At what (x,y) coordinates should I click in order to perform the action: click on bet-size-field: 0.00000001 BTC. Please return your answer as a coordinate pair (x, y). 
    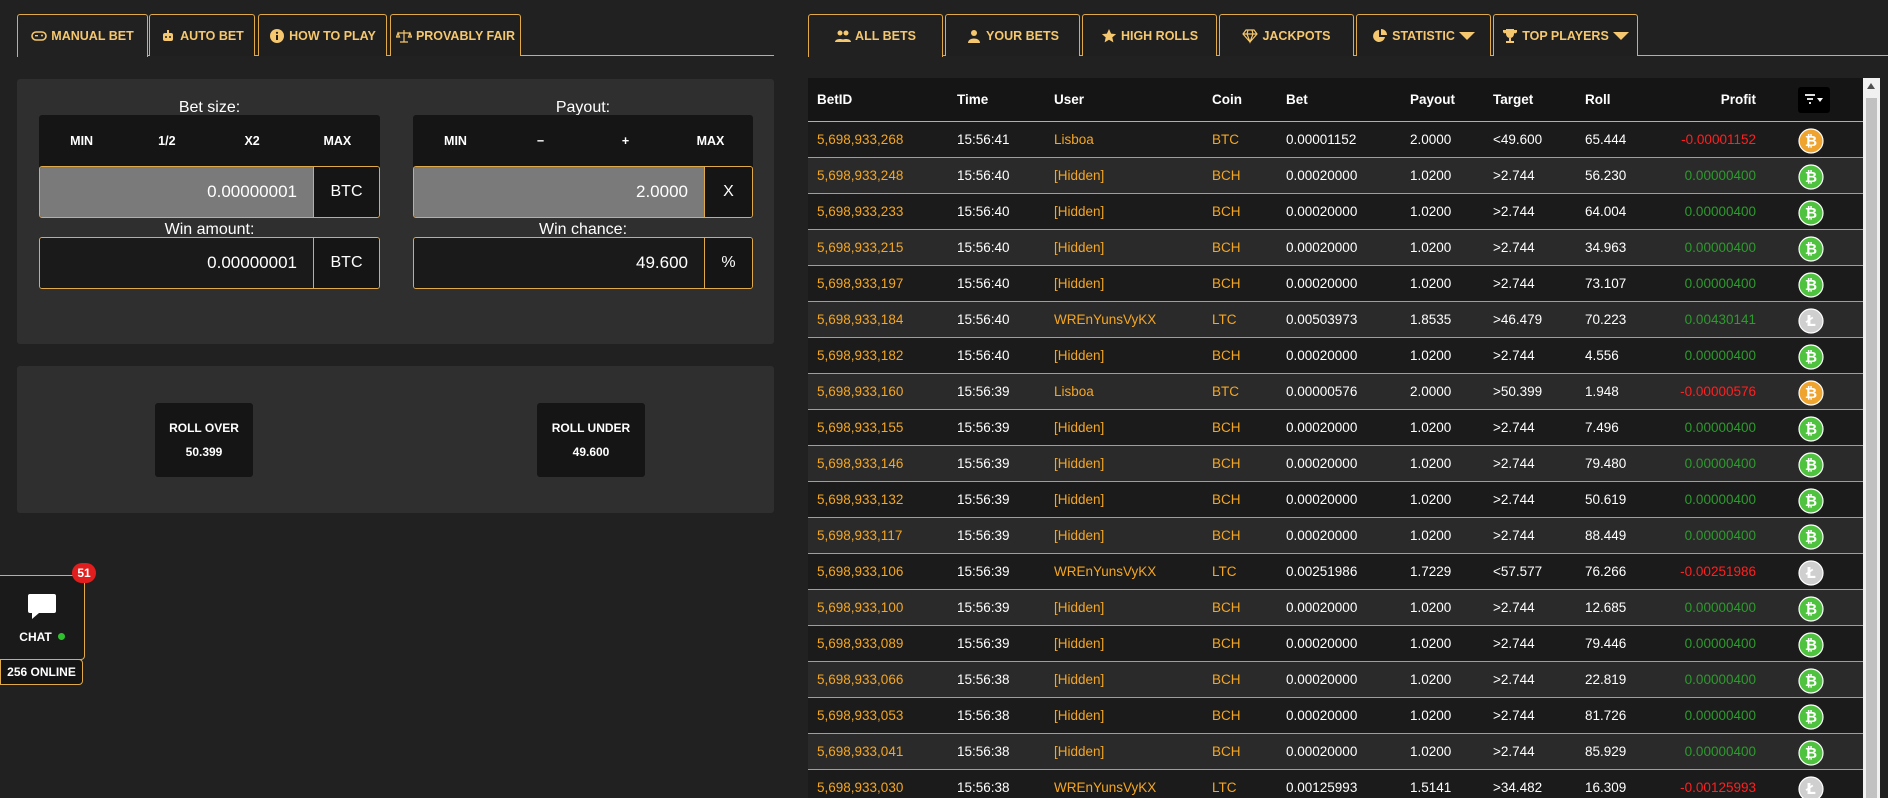
    Looking at the image, I should click on (209, 192).